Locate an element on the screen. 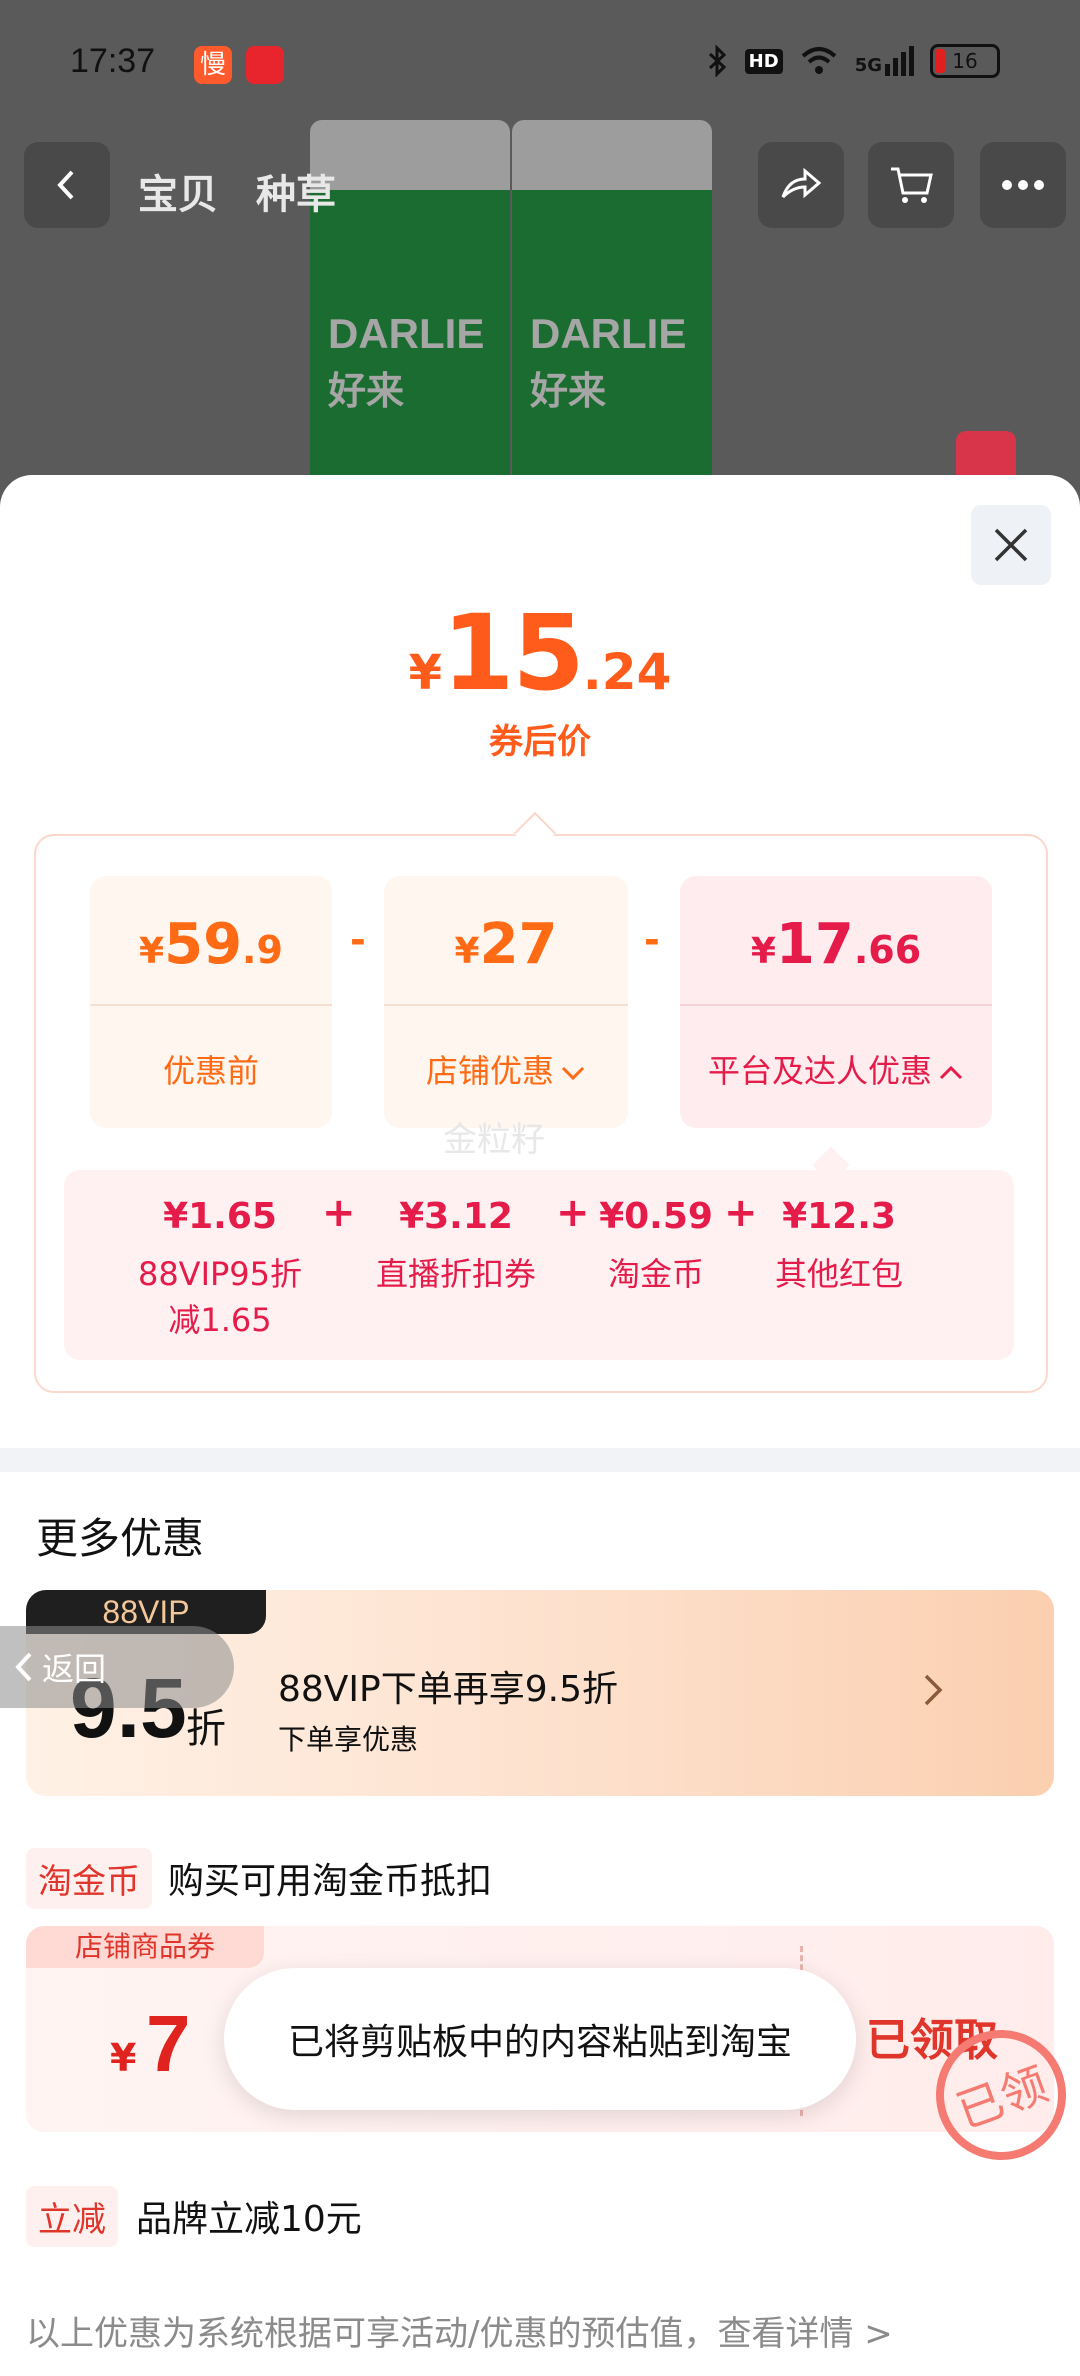 The image size is (1080, 2376). close-button is located at coordinates (1011, 545).